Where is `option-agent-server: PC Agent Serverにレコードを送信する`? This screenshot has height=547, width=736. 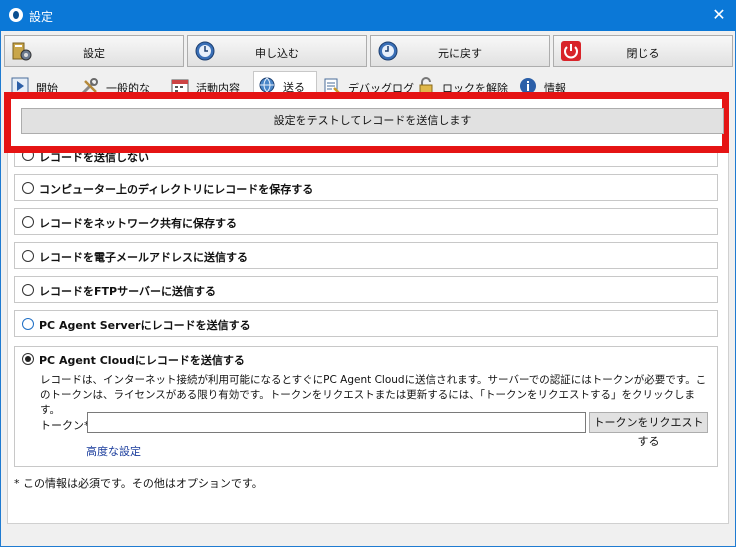
option-agent-server: PC Agent Serverにレコードを送信する is located at coordinates (366, 323).